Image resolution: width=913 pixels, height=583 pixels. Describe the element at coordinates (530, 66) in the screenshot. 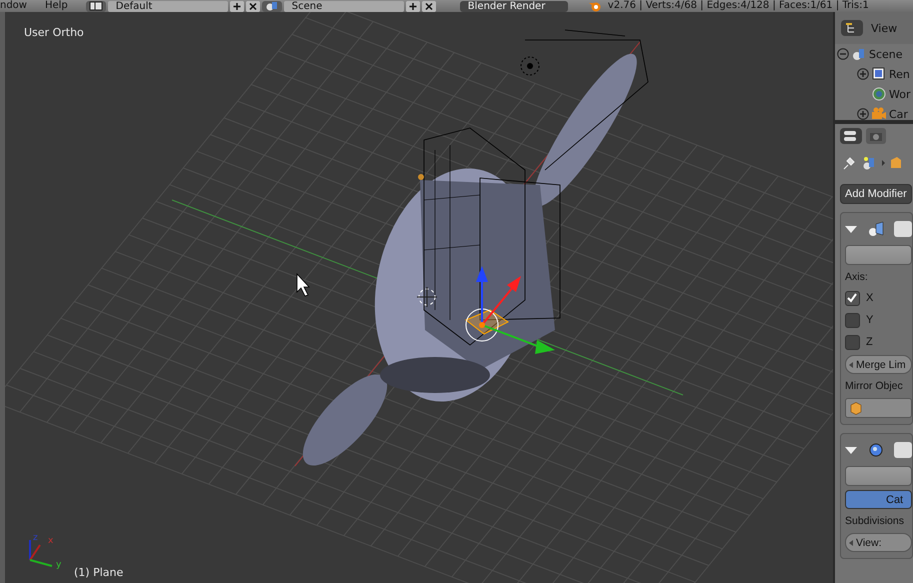

I see `lamp-icon` at that location.